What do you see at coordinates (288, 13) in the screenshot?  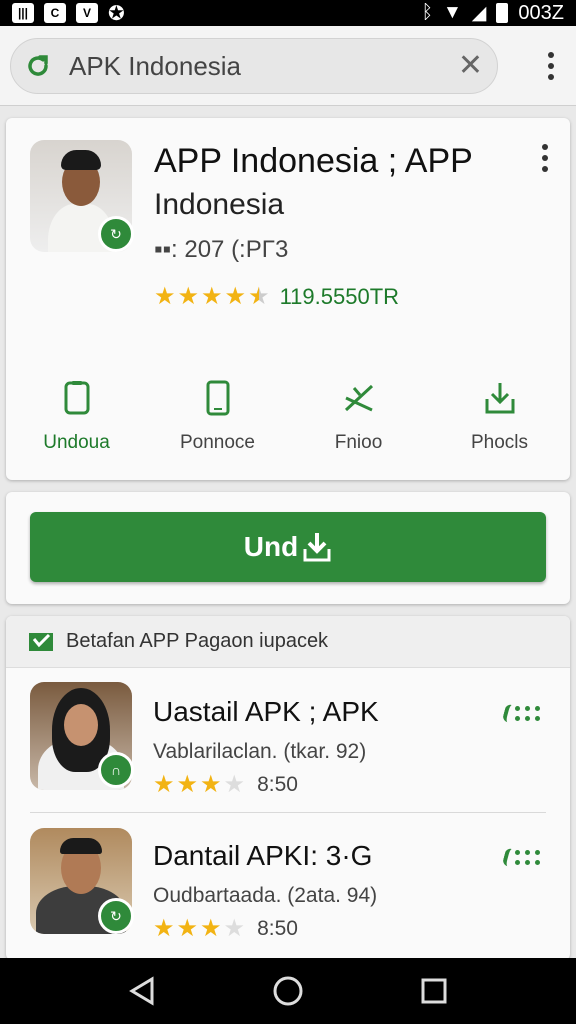 I see `status-bar: ||| C V ✪ ᛒ ▼ ◢ 003Z` at bounding box center [288, 13].